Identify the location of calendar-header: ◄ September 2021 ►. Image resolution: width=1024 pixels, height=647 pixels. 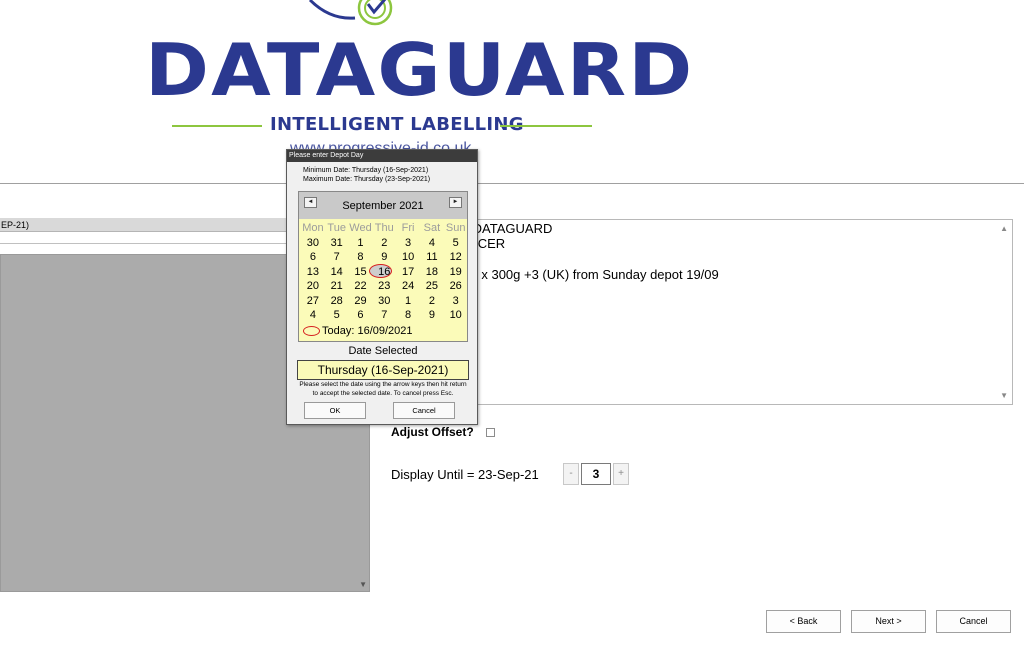
(383, 205).